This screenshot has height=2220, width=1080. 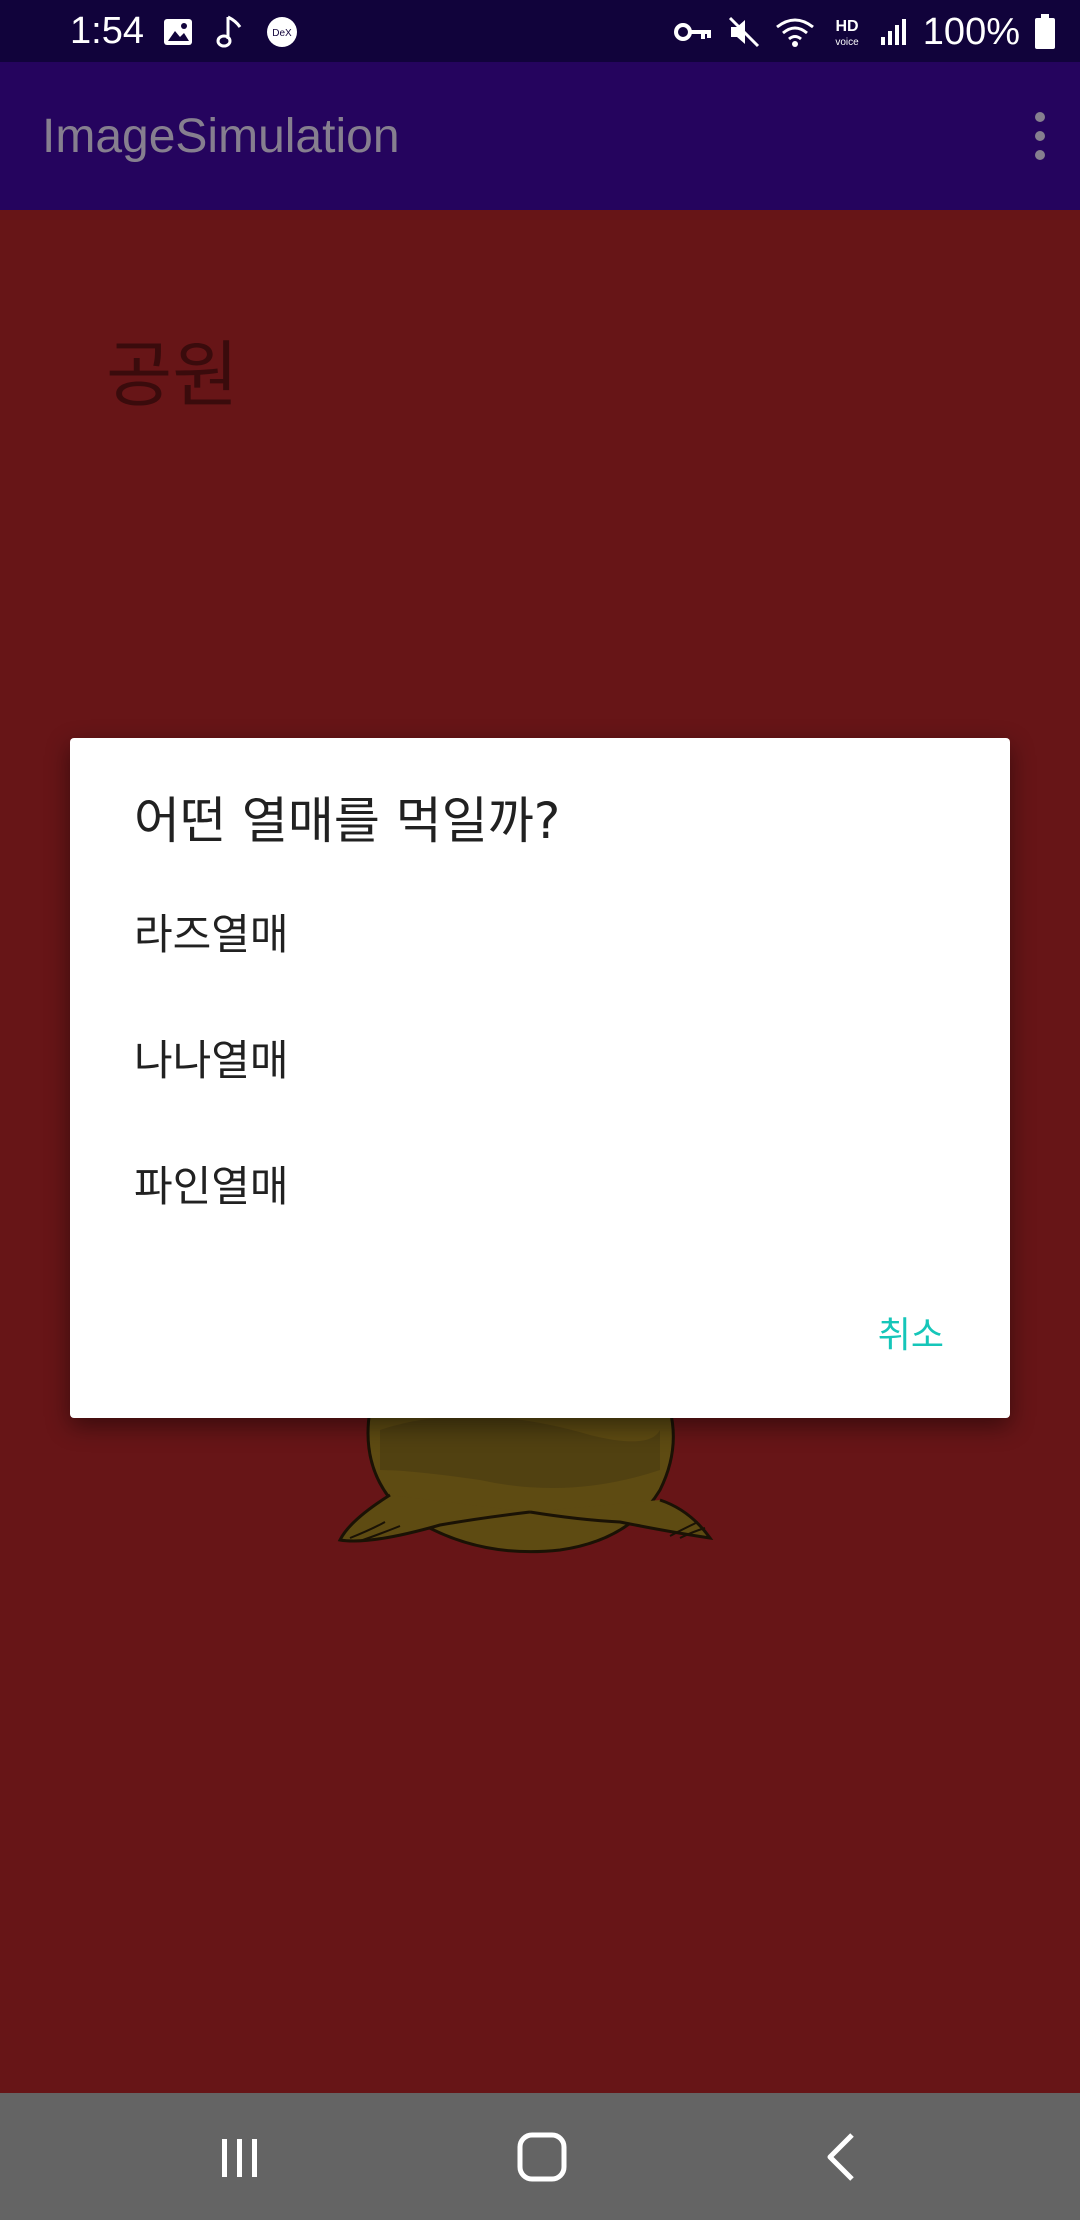 I want to click on recents-icon, so click(x=240, y=2157).